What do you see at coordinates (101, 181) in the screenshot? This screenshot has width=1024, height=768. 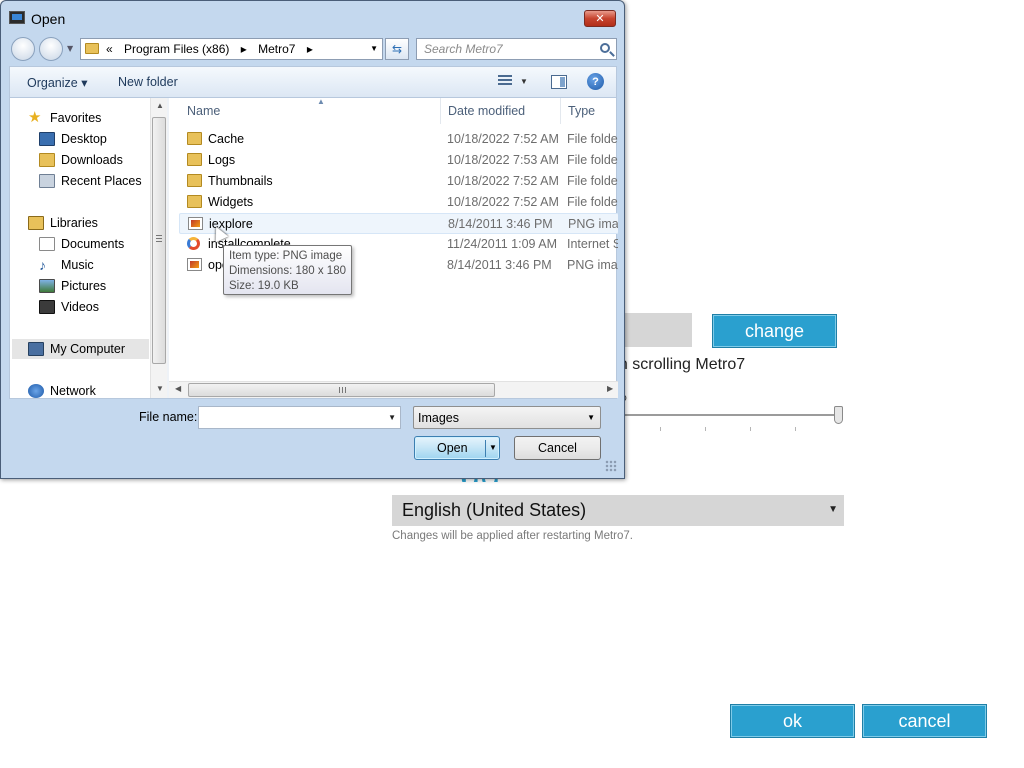 I see `nav-item-label: Recent Places` at bounding box center [101, 181].